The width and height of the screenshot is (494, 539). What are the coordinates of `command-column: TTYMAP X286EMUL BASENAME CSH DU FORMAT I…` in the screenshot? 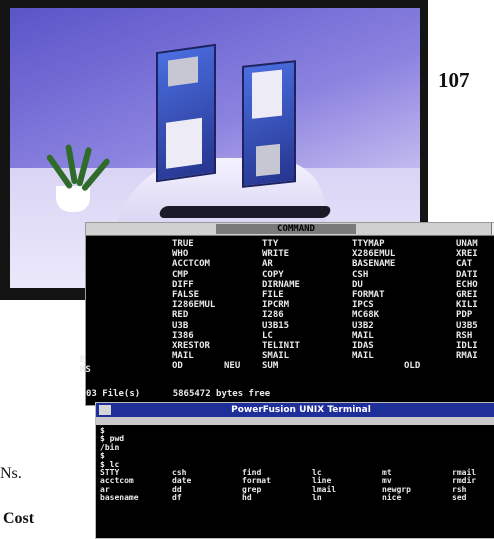 It's located at (374, 300).